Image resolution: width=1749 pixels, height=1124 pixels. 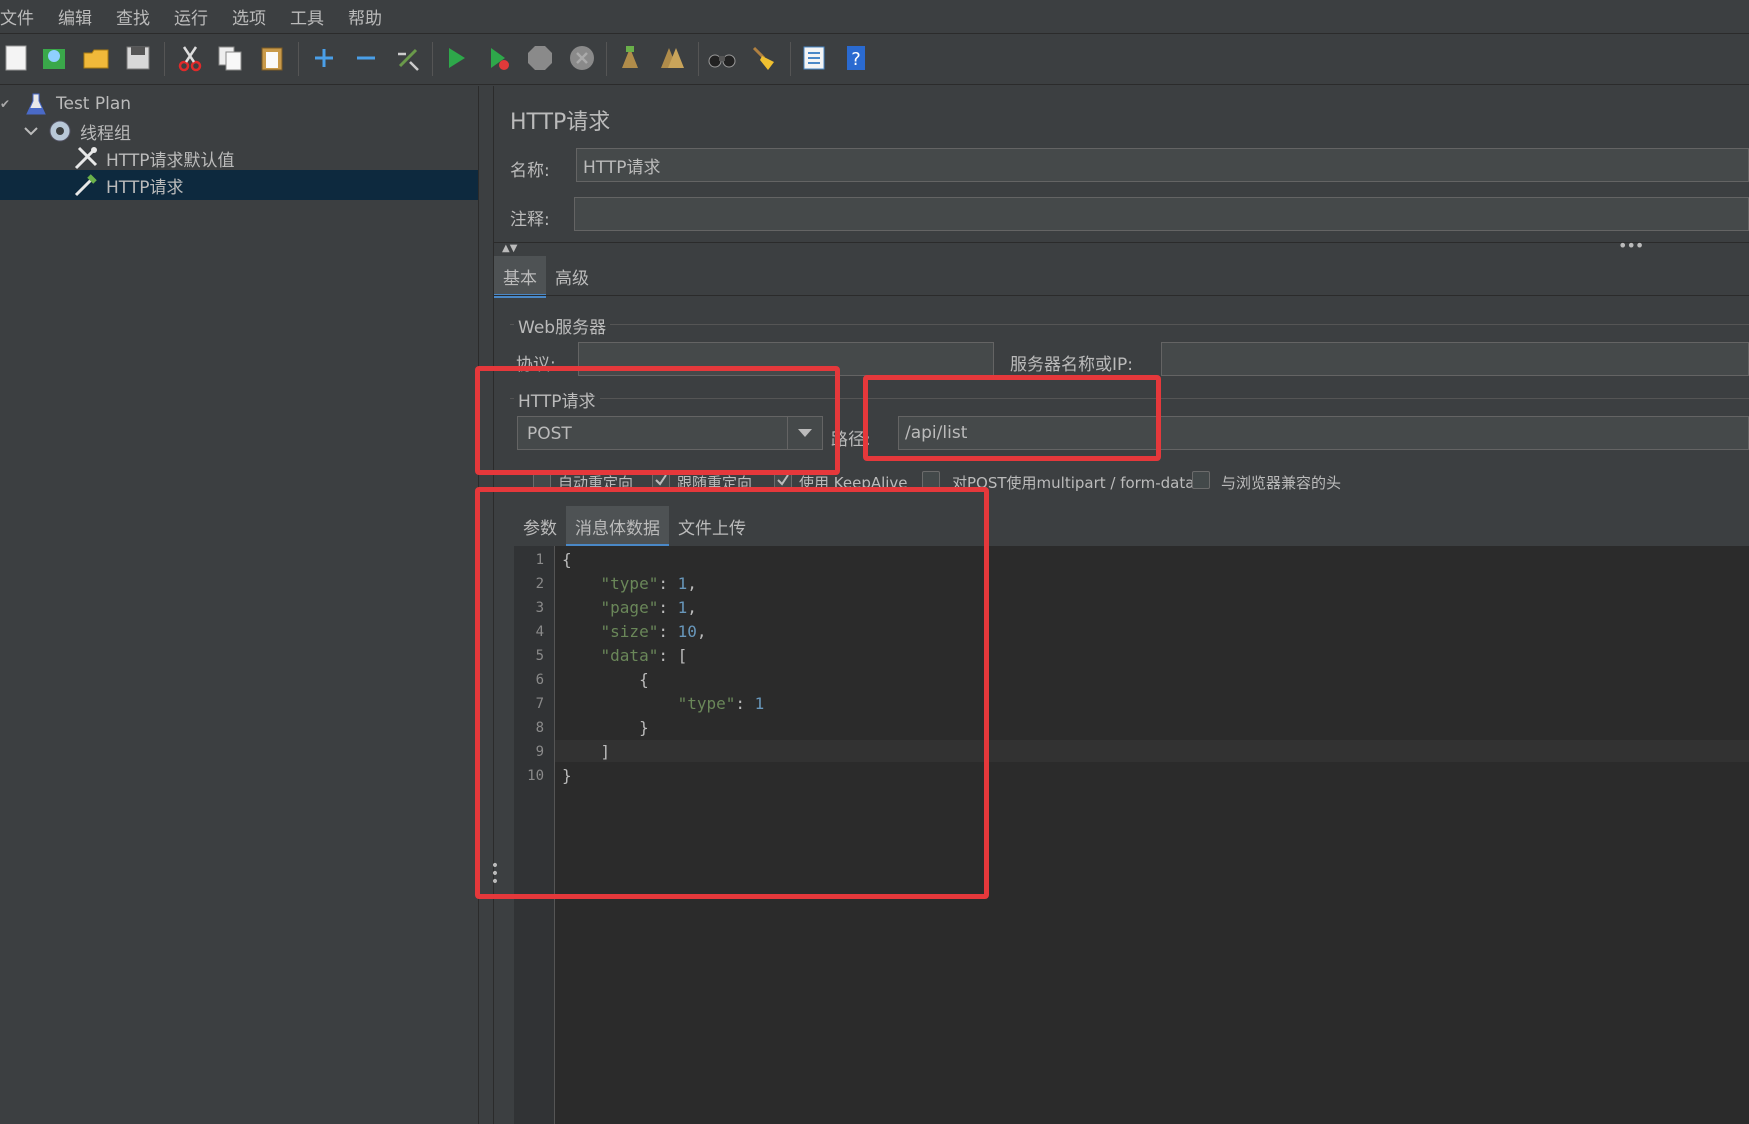 What do you see at coordinates (814, 58) in the screenshot?
I see `function-helper-icon` at bounding box center [814, 58].